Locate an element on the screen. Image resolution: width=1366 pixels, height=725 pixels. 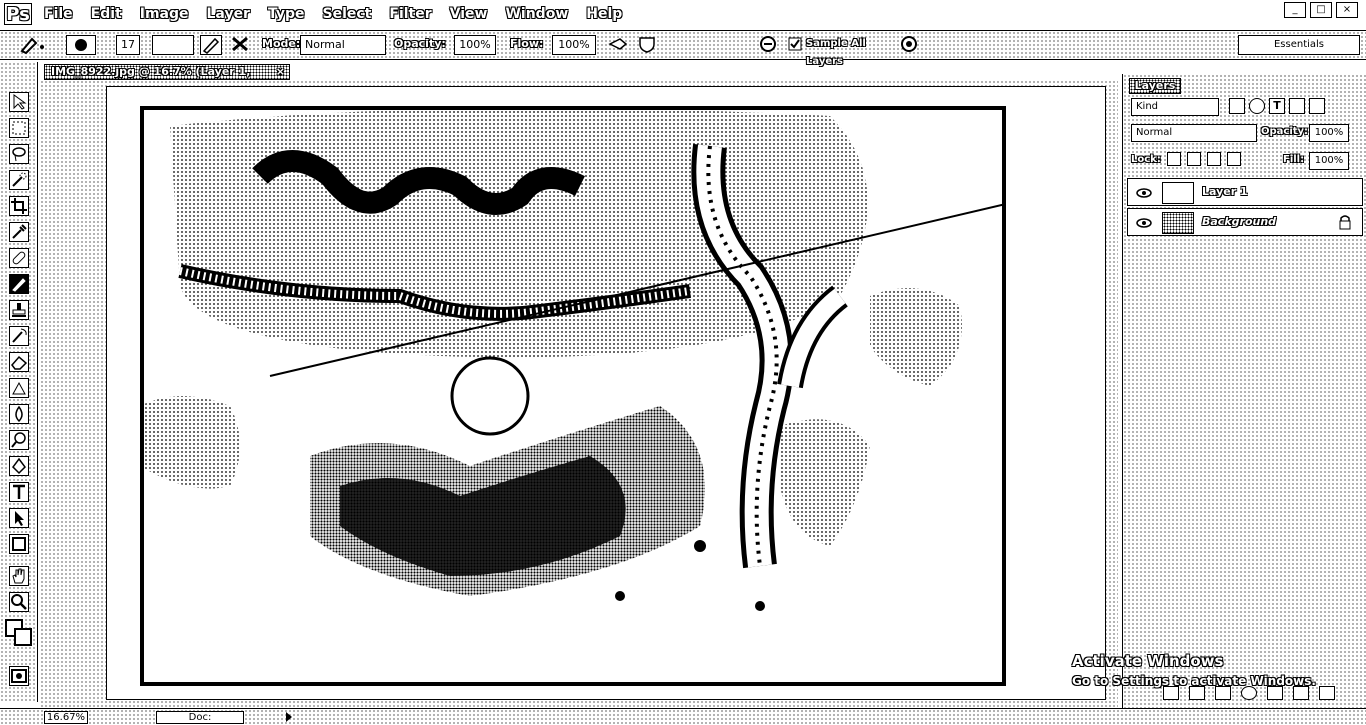
layer-opacity-input: 100% is located at coordinates (1329, 133).